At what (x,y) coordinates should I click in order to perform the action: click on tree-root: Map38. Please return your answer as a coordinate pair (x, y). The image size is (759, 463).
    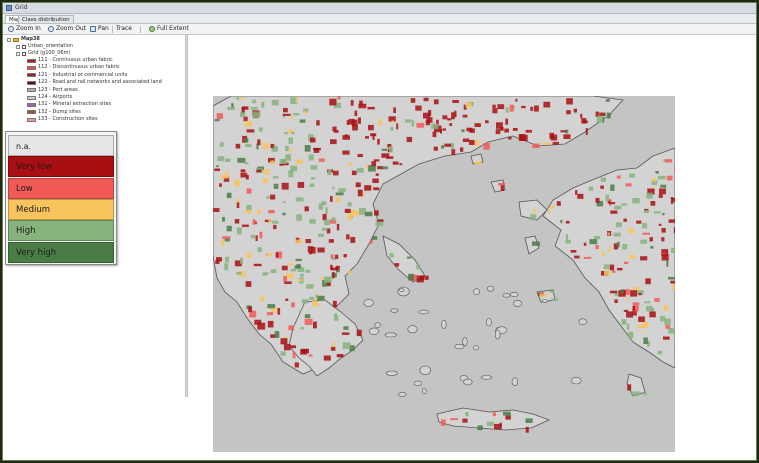
    Looking at the image, I should click on (23, 39).